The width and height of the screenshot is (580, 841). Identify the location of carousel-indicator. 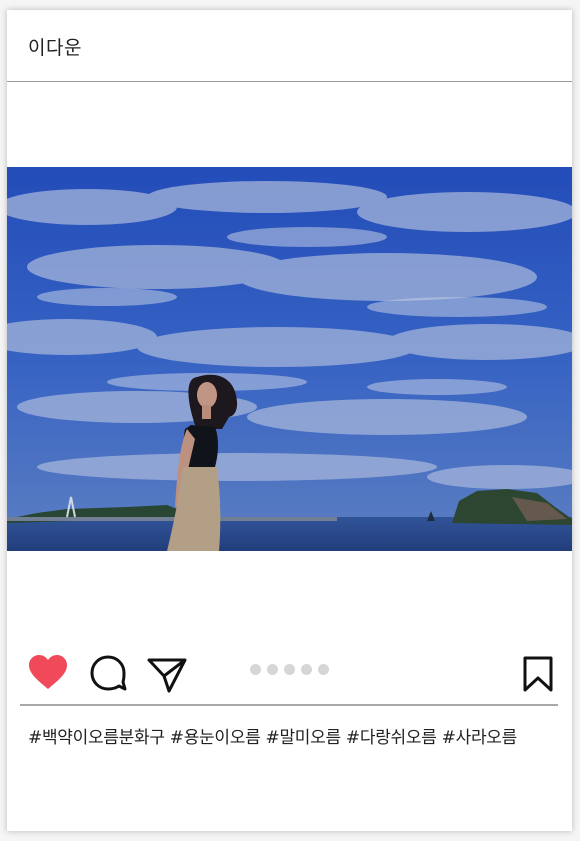
(289, 670).